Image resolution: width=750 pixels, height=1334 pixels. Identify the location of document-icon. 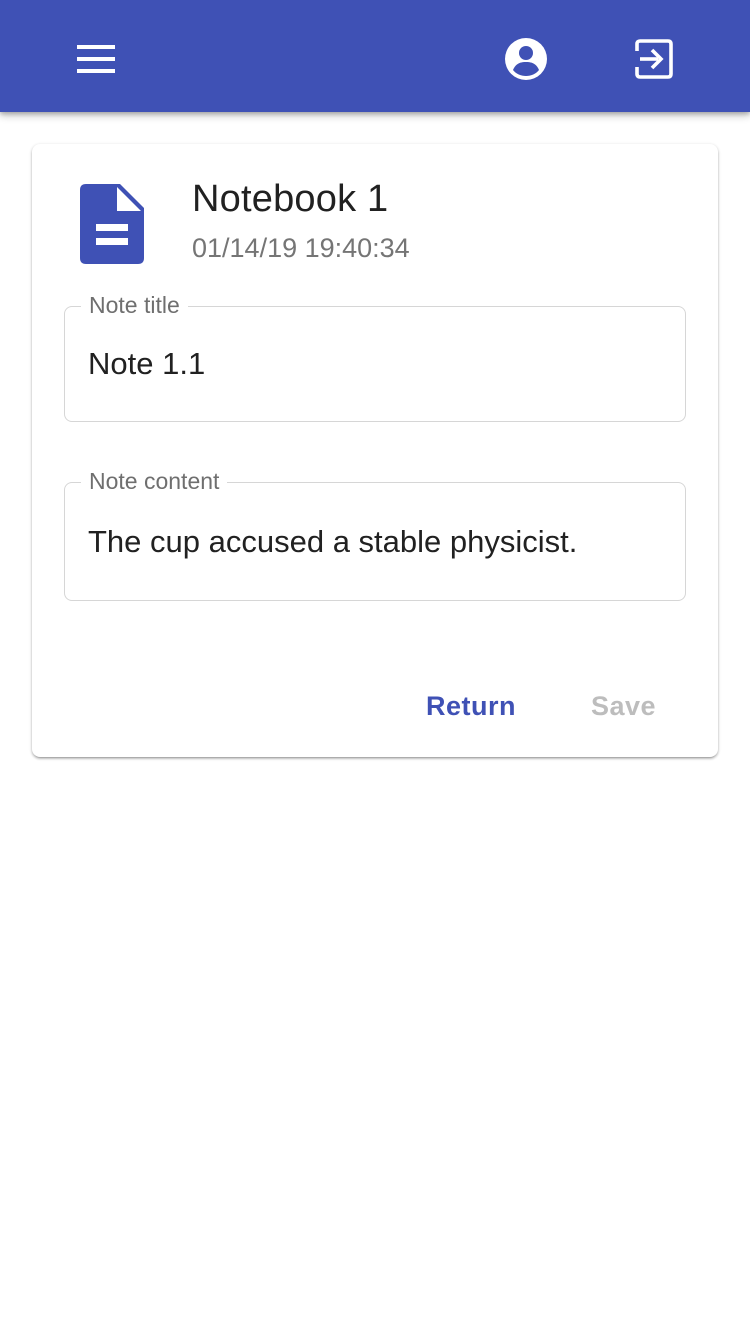
(112, 224).